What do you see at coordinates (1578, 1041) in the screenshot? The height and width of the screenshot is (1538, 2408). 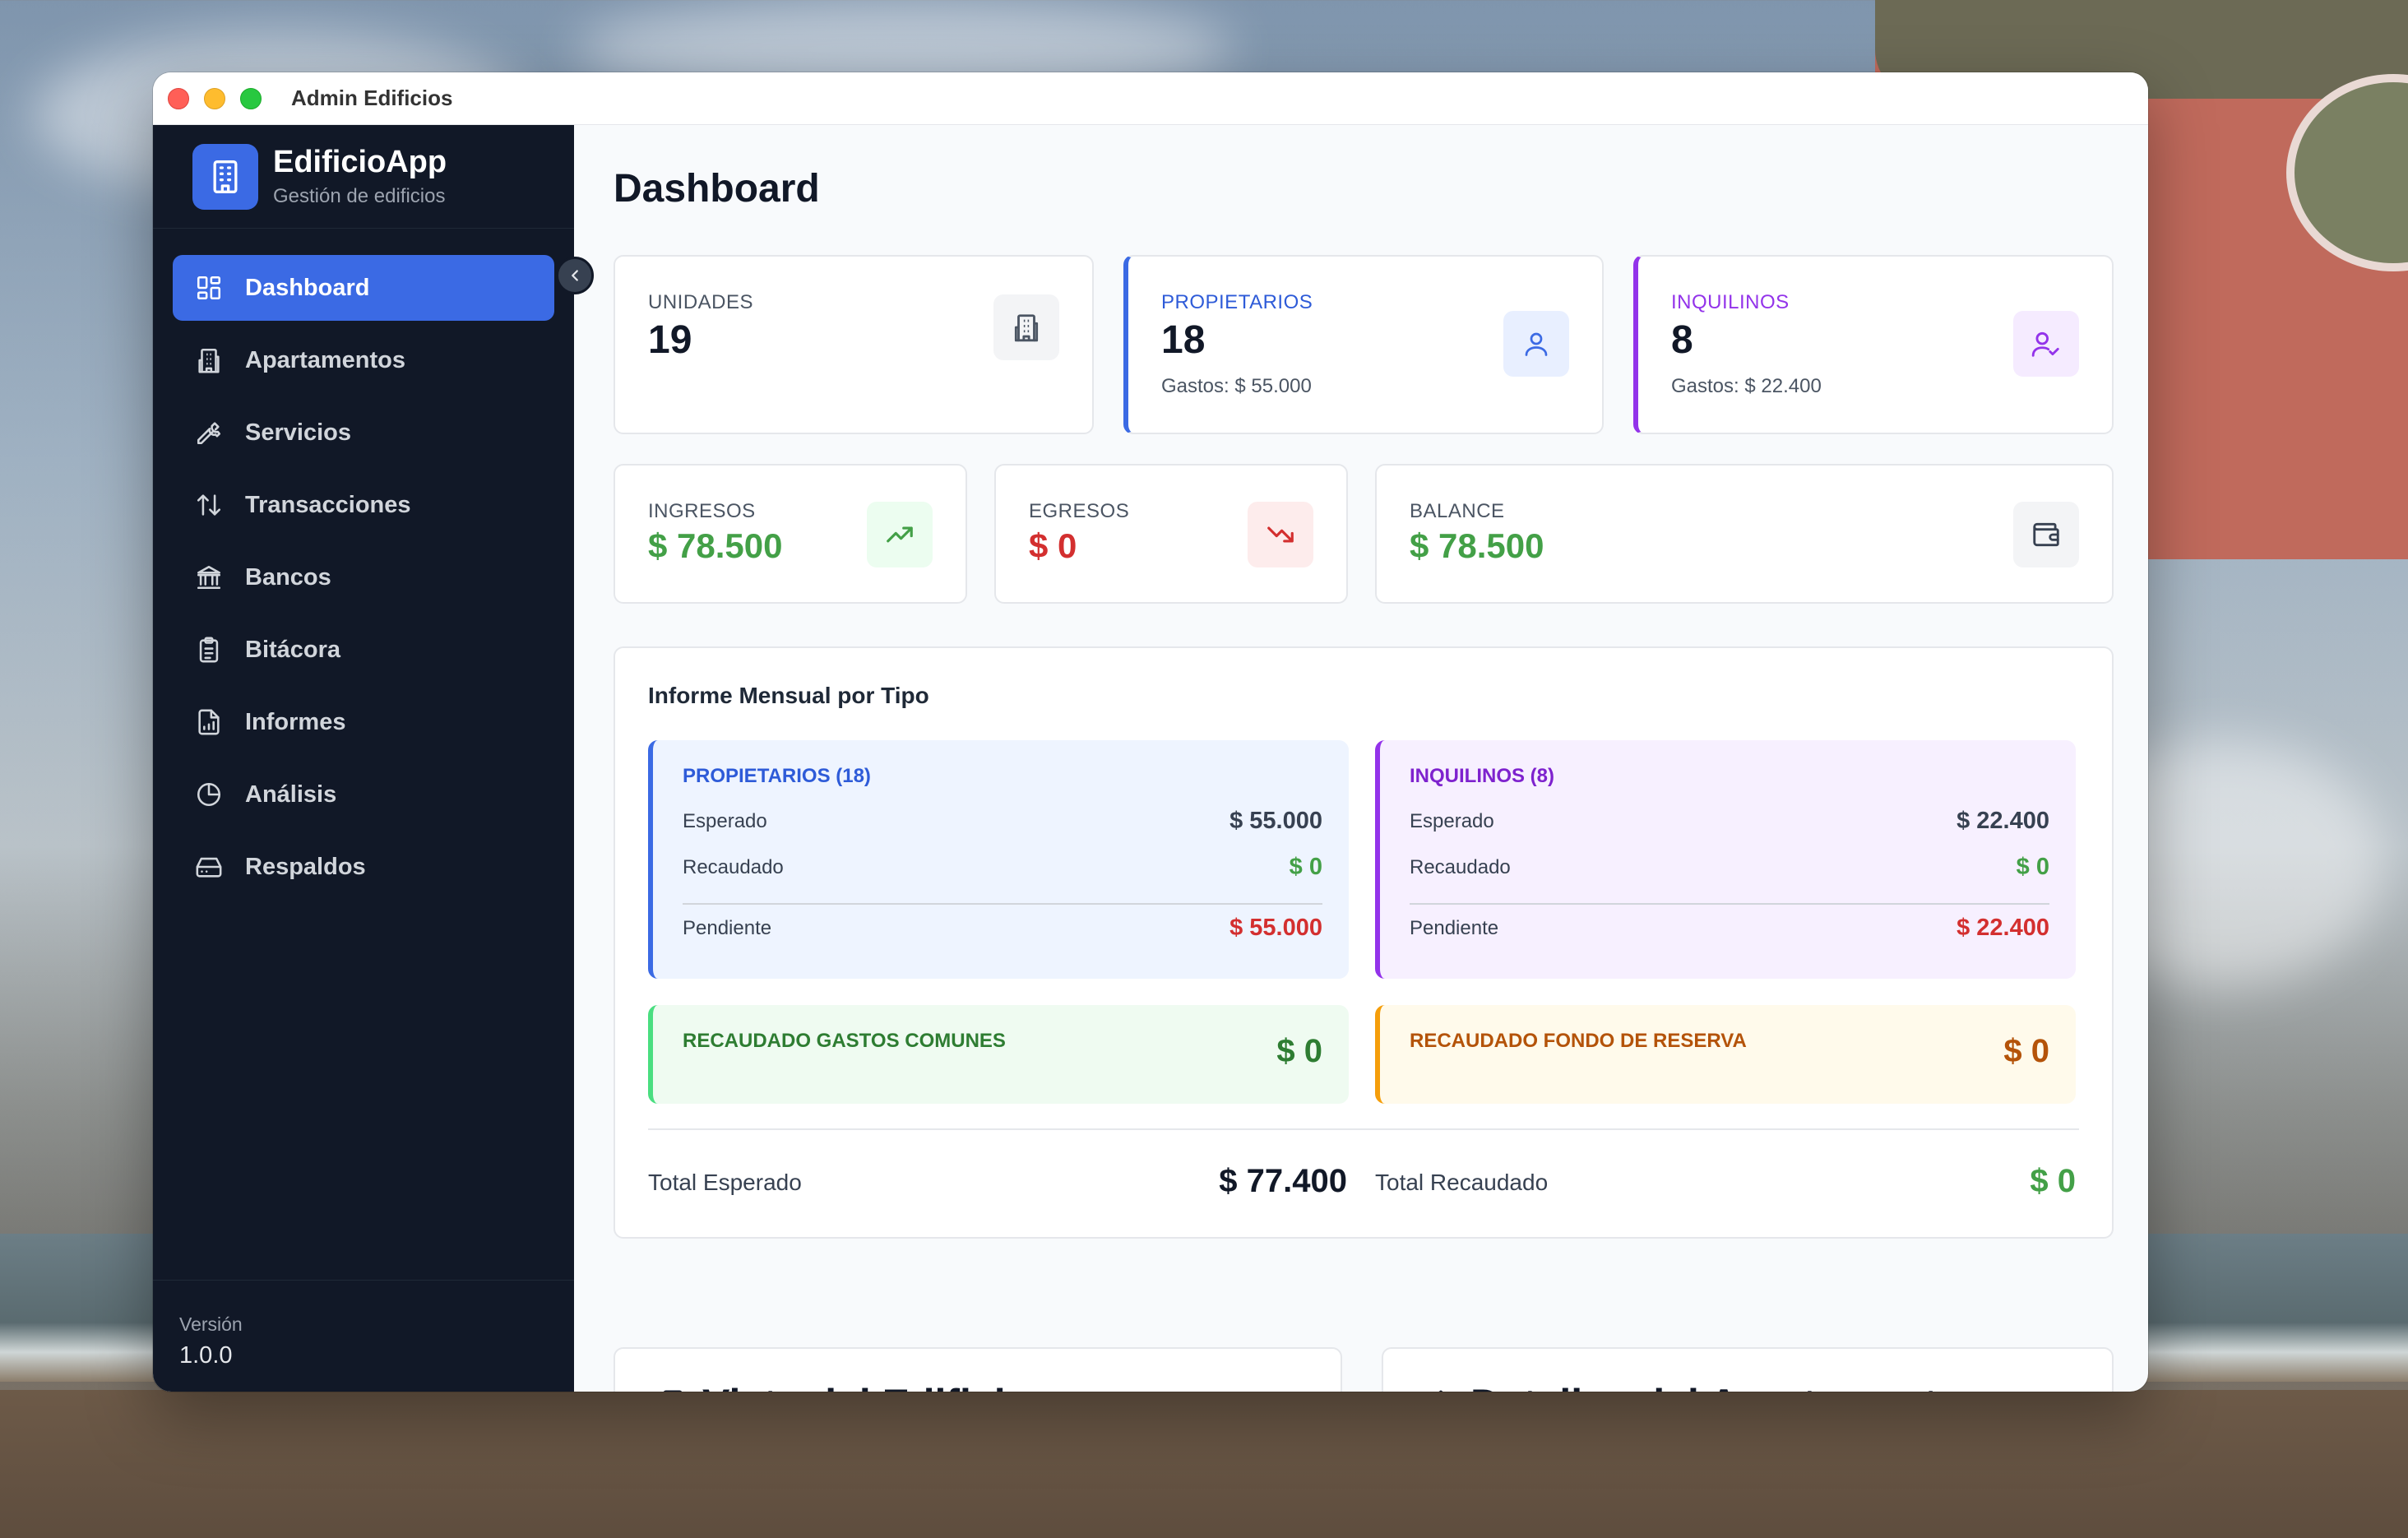 I see `summary-title: RECAUDADO FONDO DE RESERVA` at bounding box center [1578, 1041].